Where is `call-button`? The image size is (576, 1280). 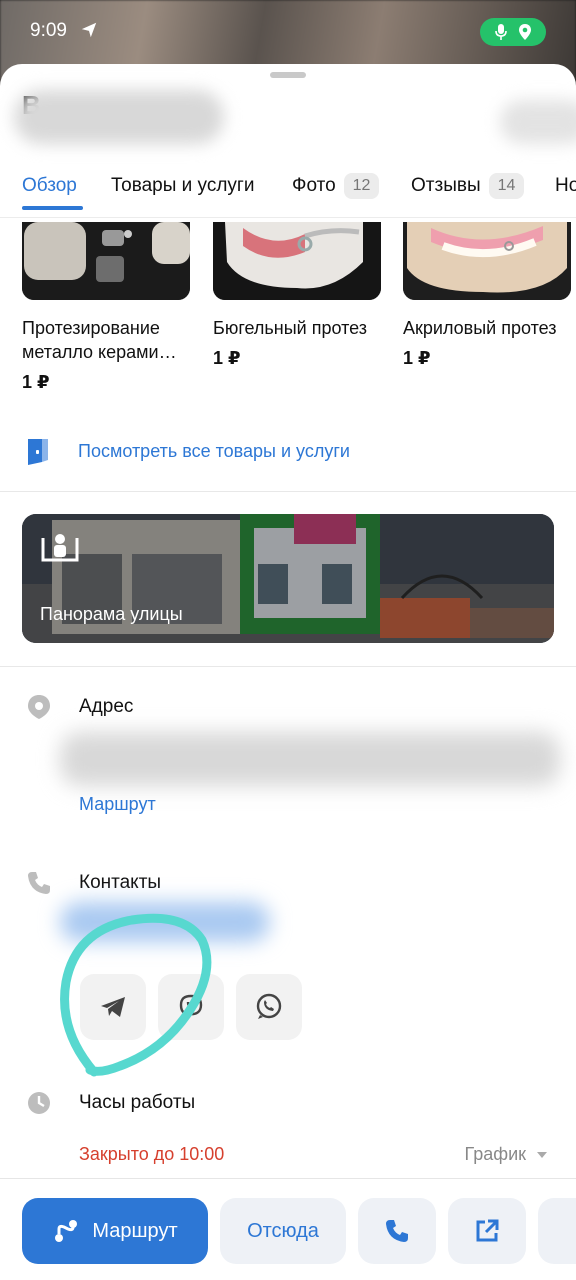 call-button is located at coordinates (397, 1231).